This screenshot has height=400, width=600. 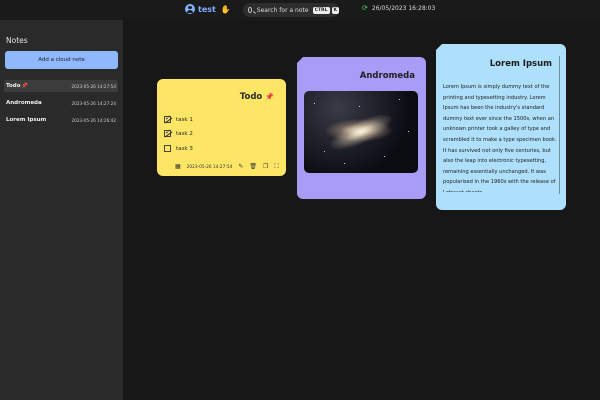 What do you see at coordinates (184, 148) in the screenshot?
I see `task-label: task 3` at bounding box center [184, 148].